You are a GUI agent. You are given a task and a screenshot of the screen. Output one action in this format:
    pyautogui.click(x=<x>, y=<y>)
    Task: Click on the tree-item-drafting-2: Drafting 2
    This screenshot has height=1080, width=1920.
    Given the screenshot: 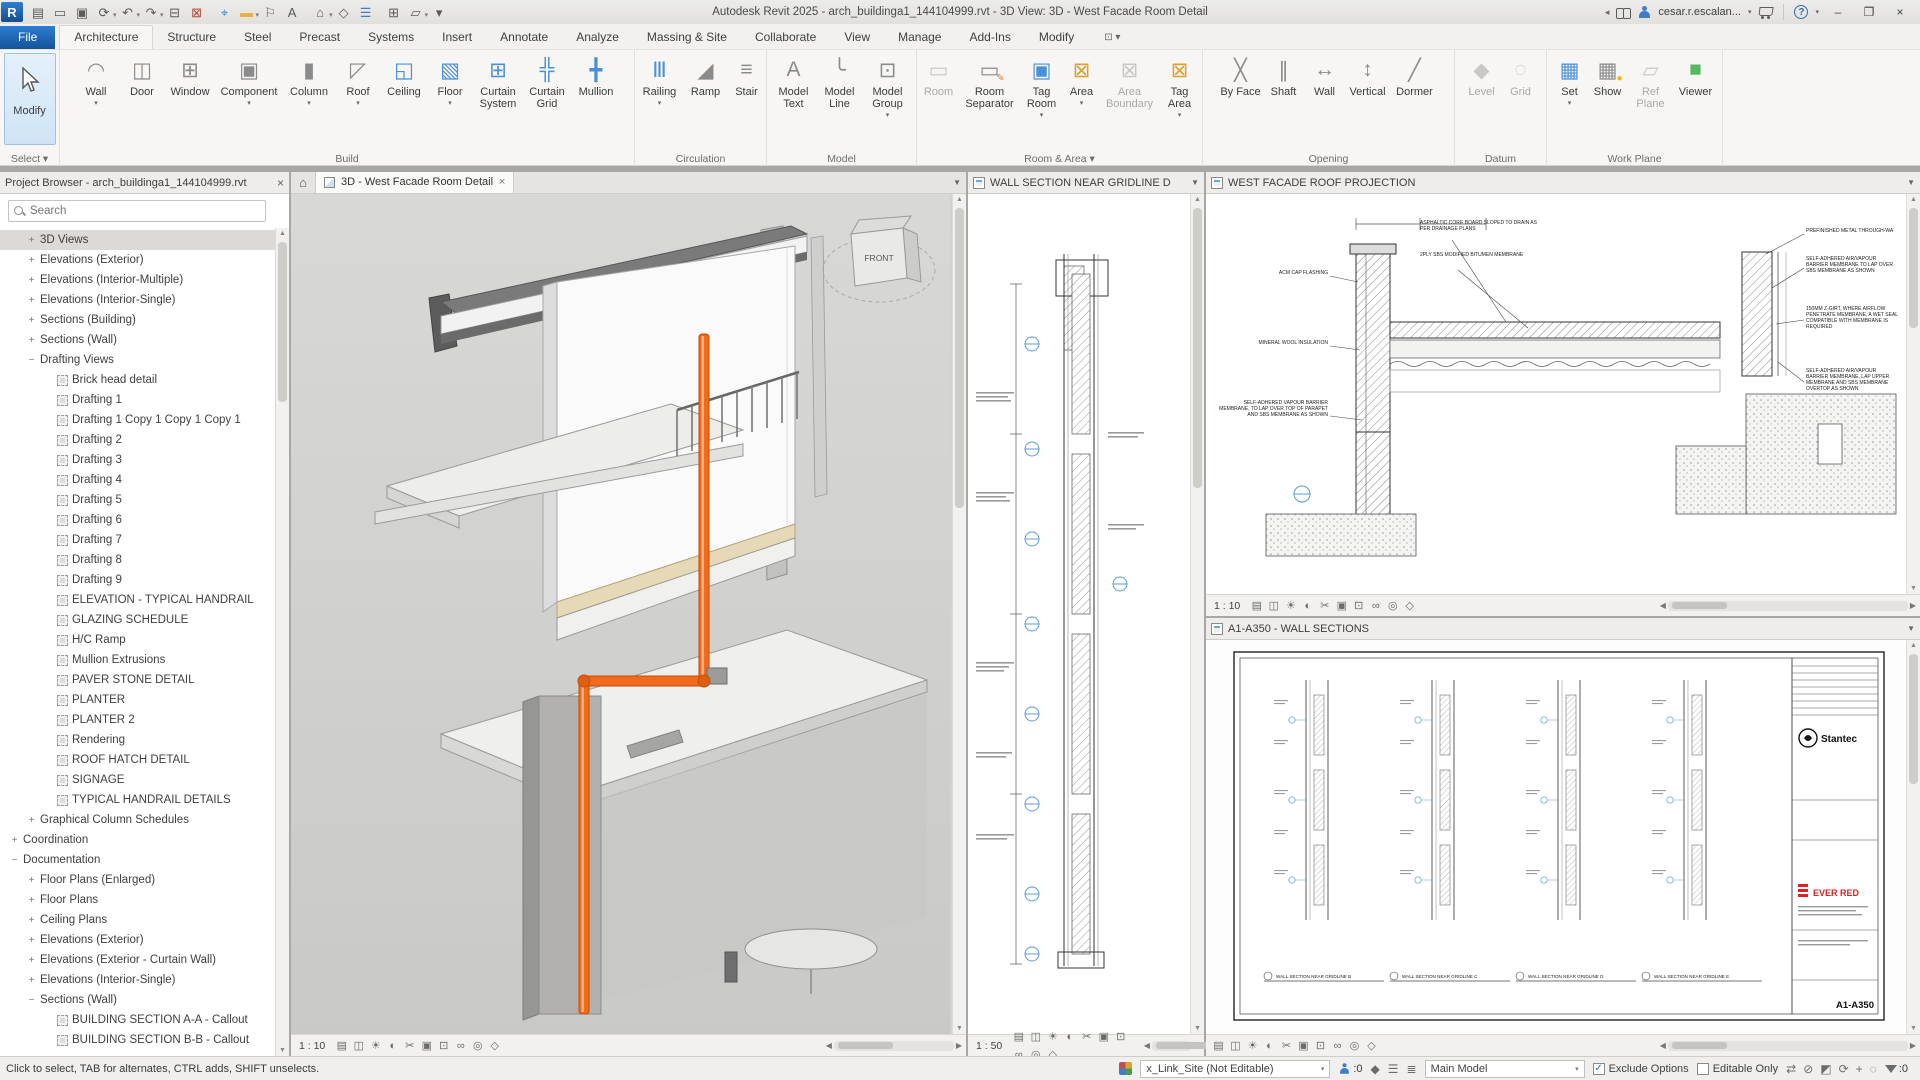 What is the action you would take?
    pyautogui.click(x=137, y=440)
    